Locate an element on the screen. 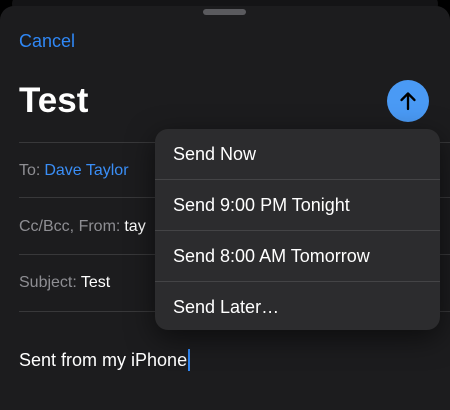 This screenshot has height=410, width=450. arrow-up-icon is located at coordinates (408, 101).